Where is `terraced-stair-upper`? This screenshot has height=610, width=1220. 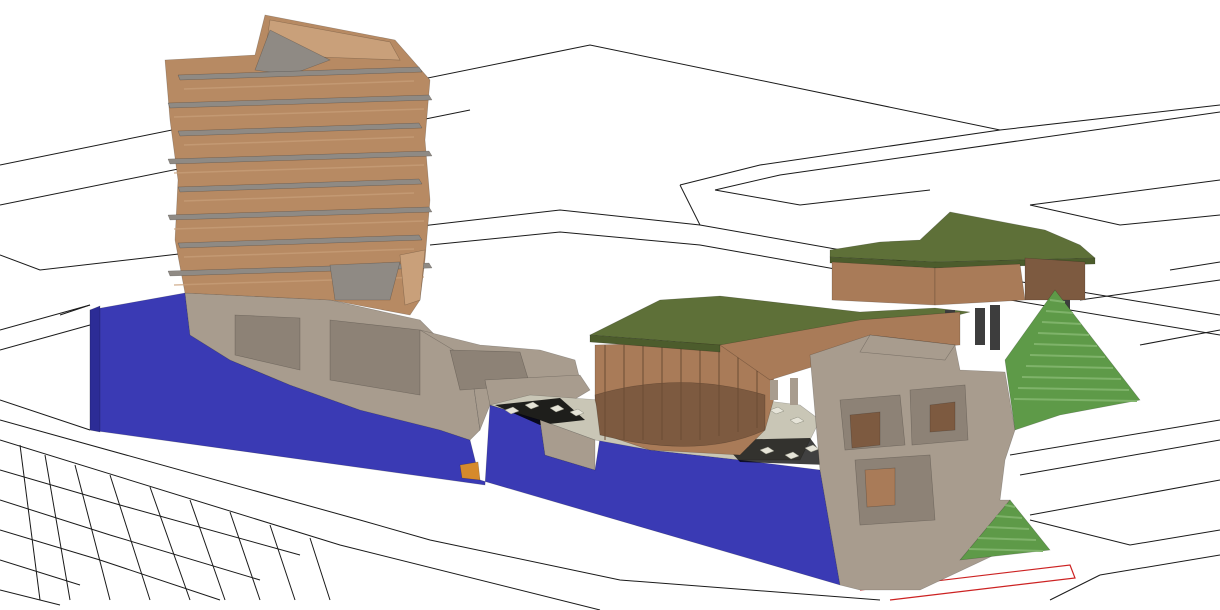
terraced-stair-upper is located at coordinates (1072, 360).